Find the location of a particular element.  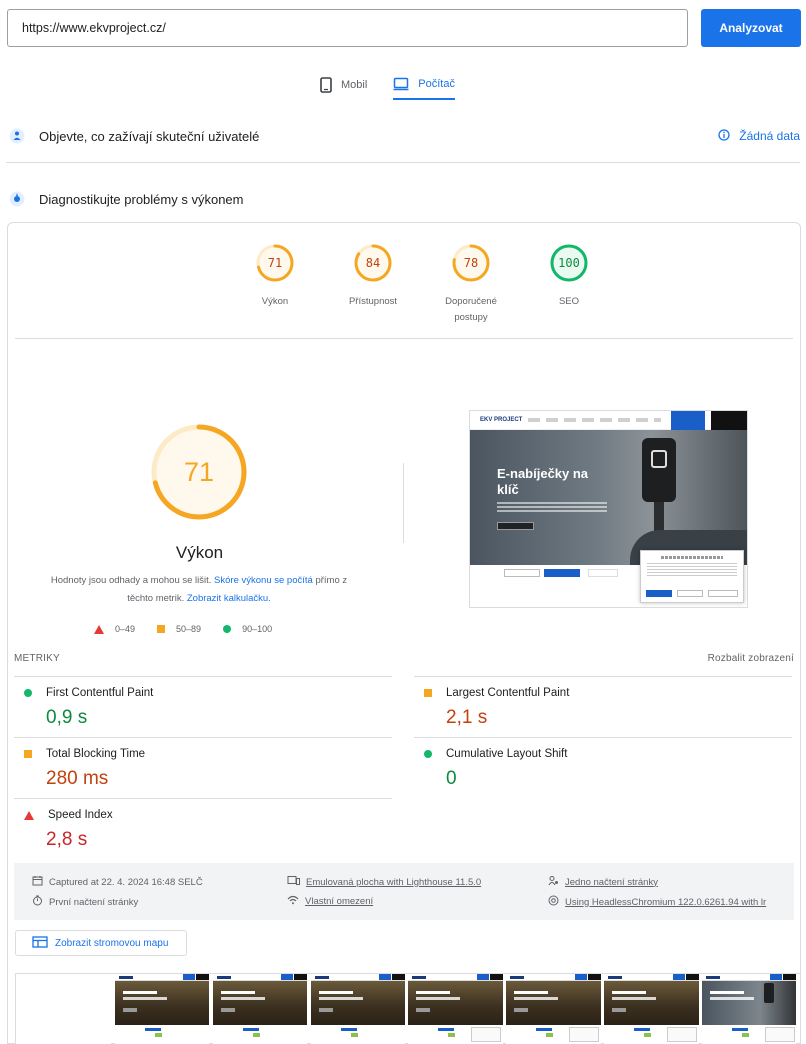

emulated-info: Emulovaná plocha with Lighthouse 11.5.0 is located at coordinates (384, 882).